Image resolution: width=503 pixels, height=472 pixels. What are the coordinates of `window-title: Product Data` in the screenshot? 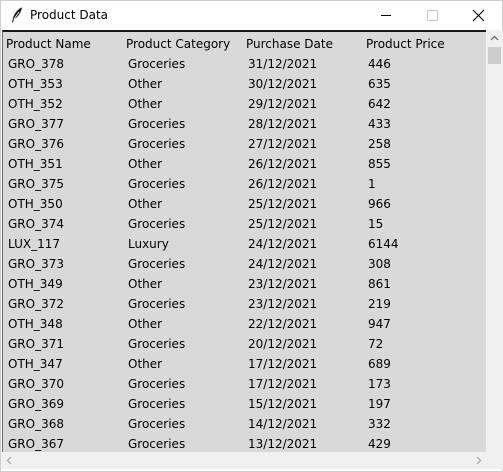 It's located at (69, 15).